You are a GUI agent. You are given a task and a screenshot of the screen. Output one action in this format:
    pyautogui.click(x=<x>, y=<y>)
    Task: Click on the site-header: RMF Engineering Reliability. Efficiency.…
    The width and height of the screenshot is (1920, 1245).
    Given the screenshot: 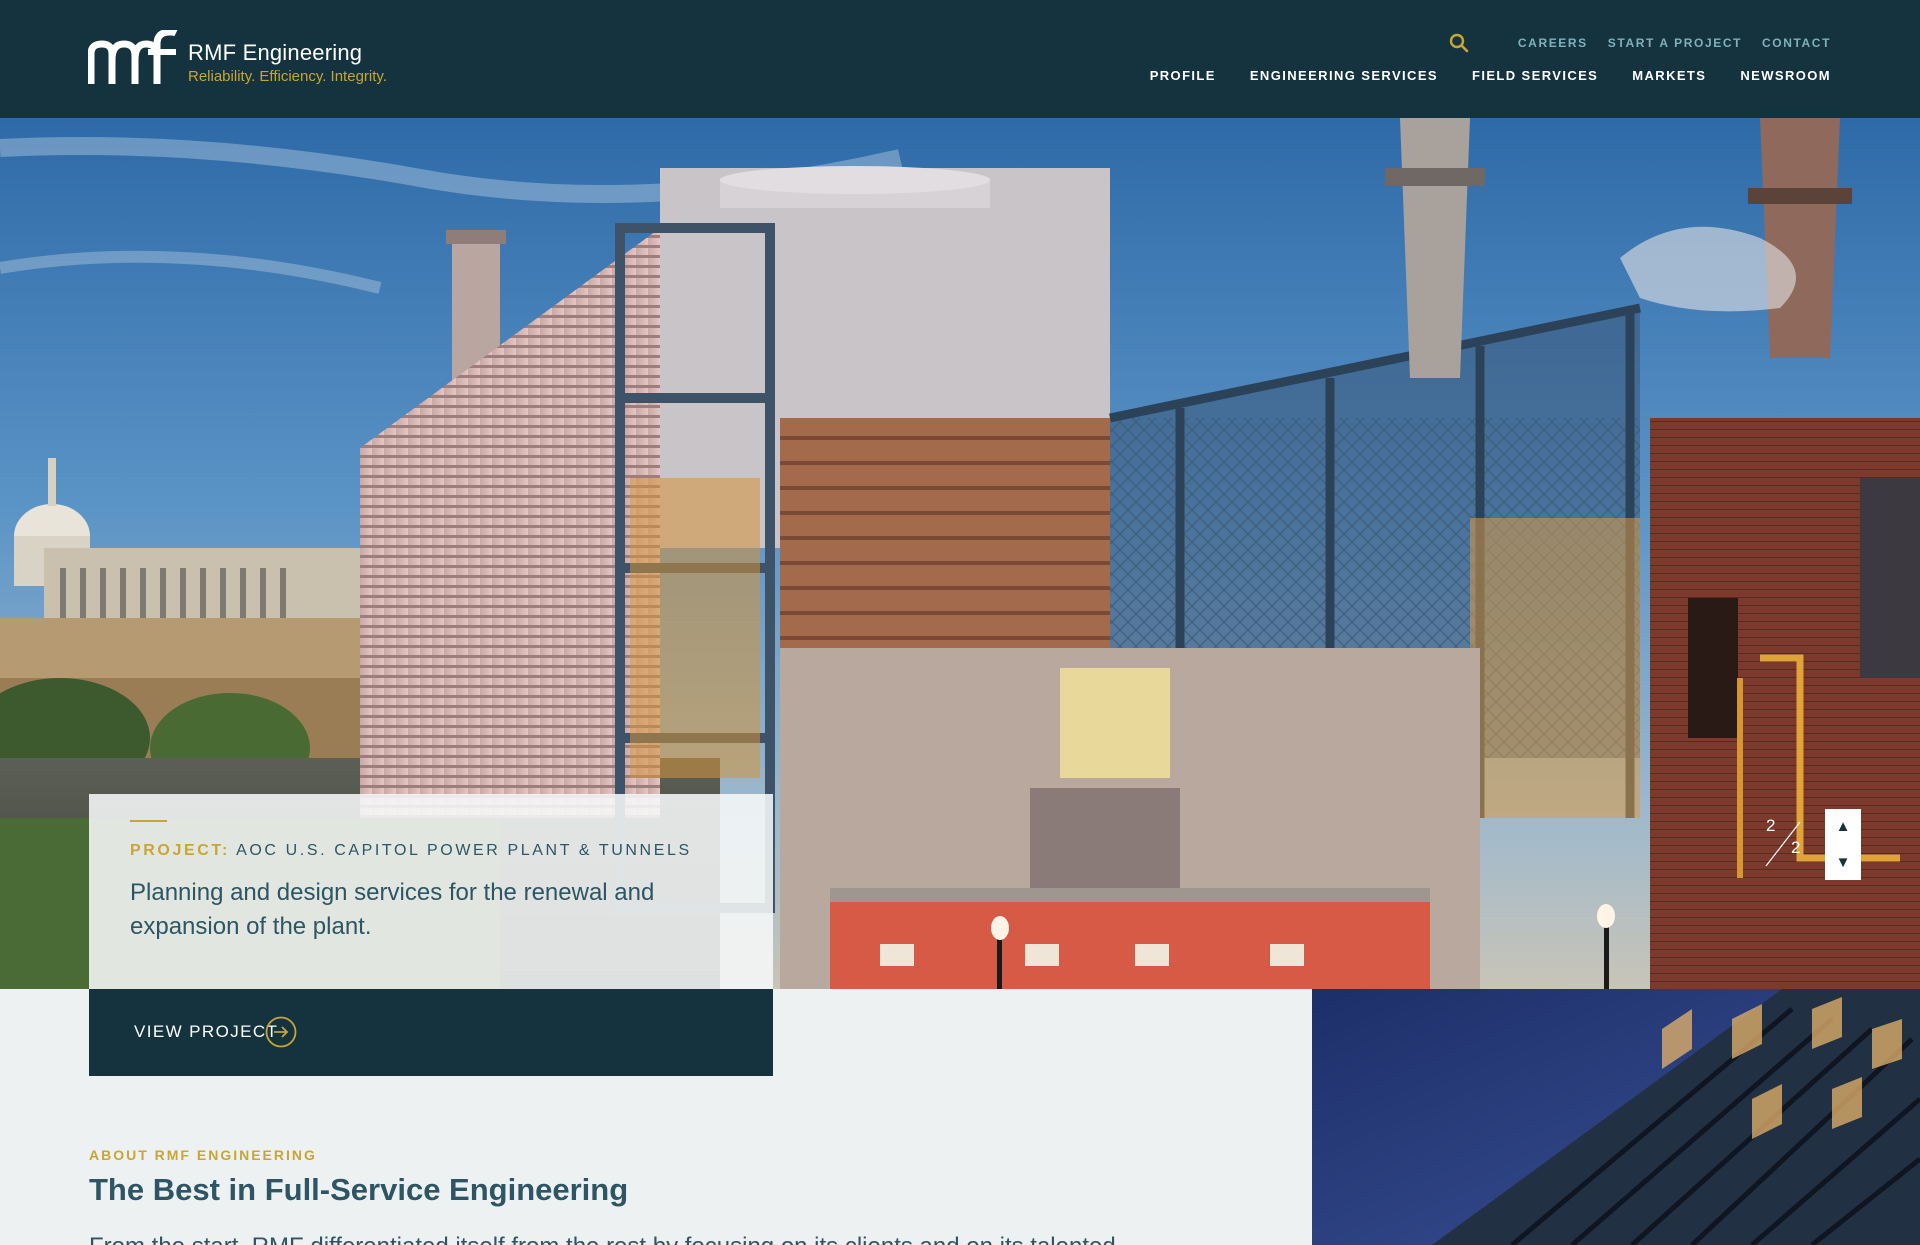 What is the action you would take?
    pyautogui.click(x=960, y=59)
    